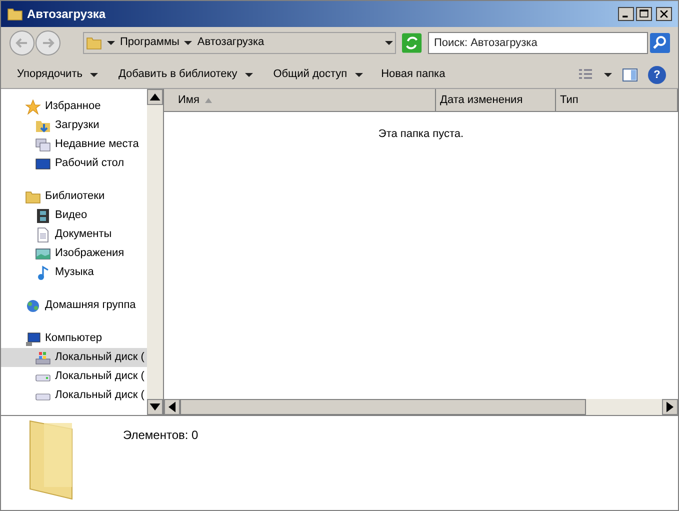 The height and width of the screenshot is (511, 679). I want to click on scroll-right-icon, so click(670, 407).